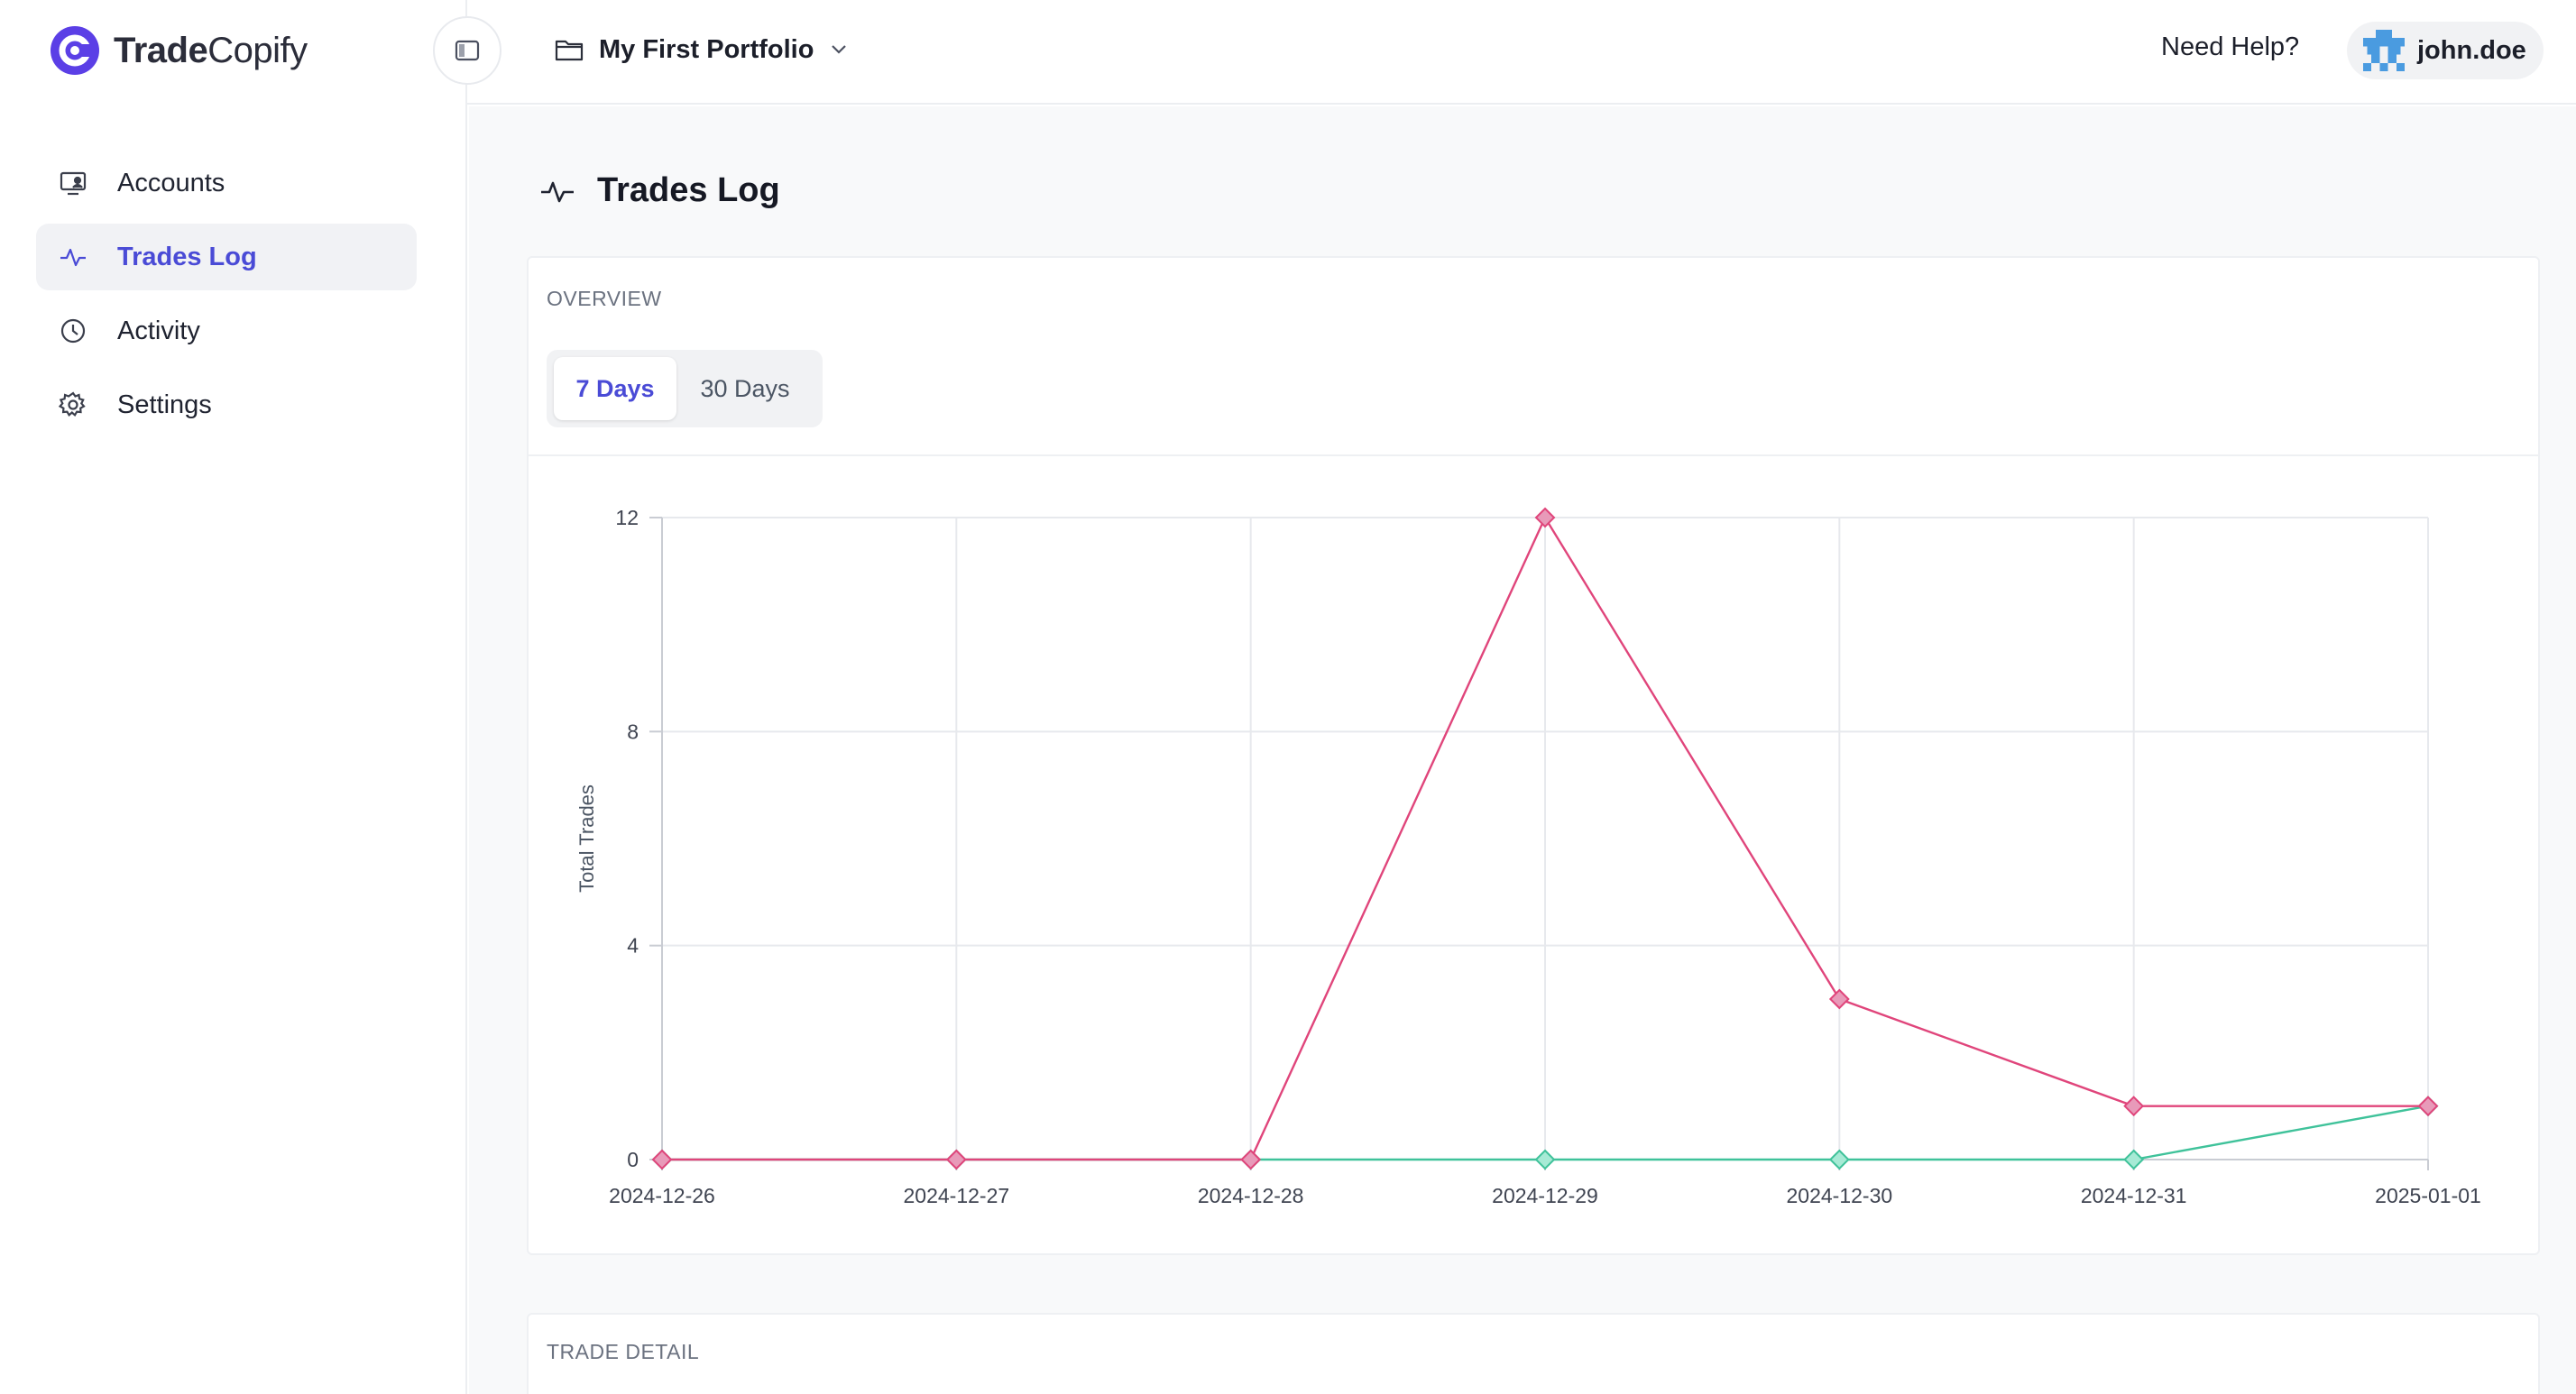 This screenshot has width=2576, height=1394. I want to click on sidebar-panel-icon, so click(468, 50).